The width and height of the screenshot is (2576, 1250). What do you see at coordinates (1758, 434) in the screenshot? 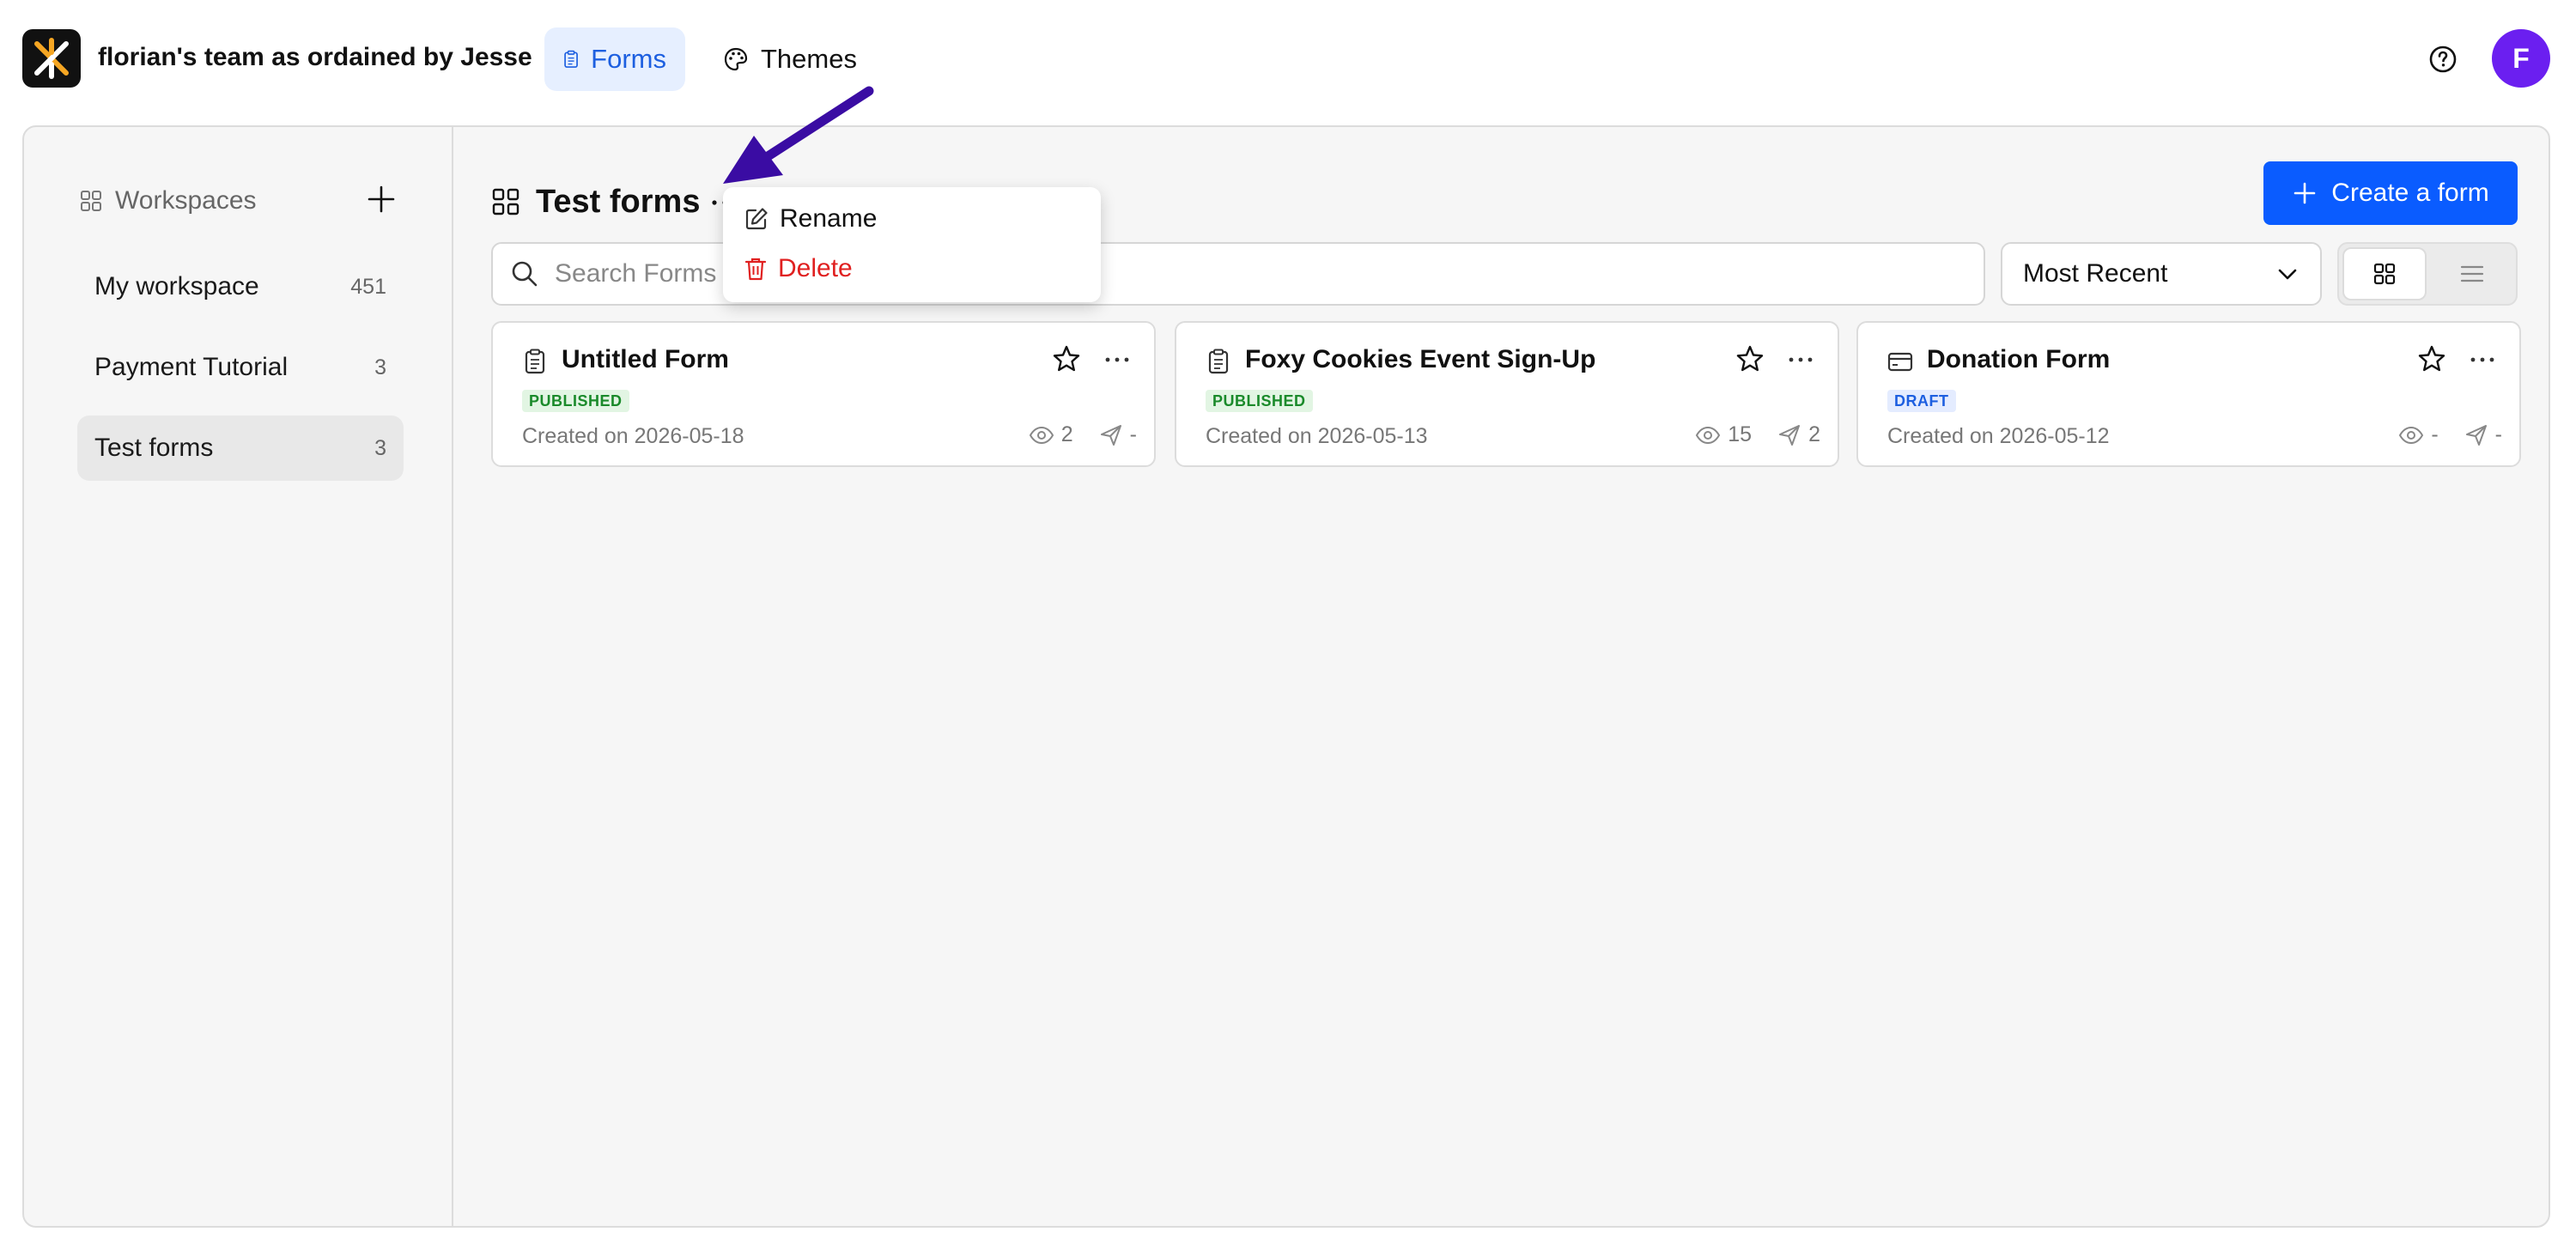
I see `form-stats: 15 2` at bounding box center [1758, 434].